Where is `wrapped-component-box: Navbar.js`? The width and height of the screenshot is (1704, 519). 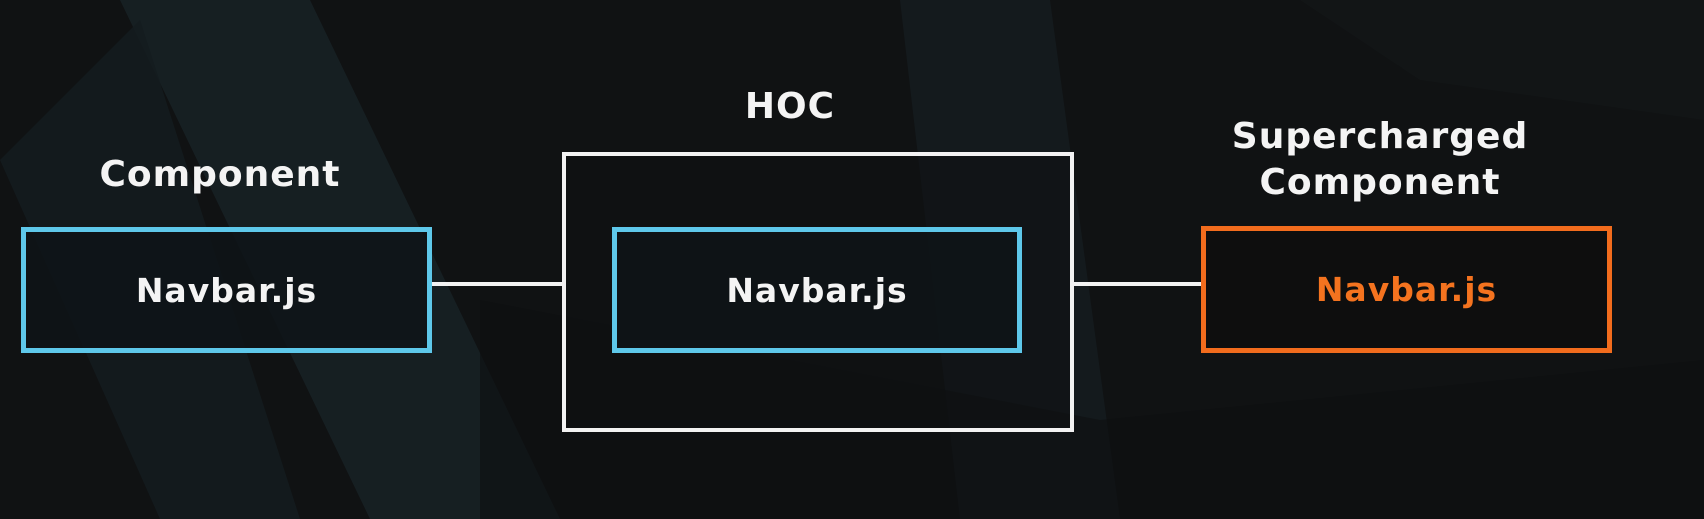 wrapped-component-box: Navbar.js is located at coordinates (817, 290).